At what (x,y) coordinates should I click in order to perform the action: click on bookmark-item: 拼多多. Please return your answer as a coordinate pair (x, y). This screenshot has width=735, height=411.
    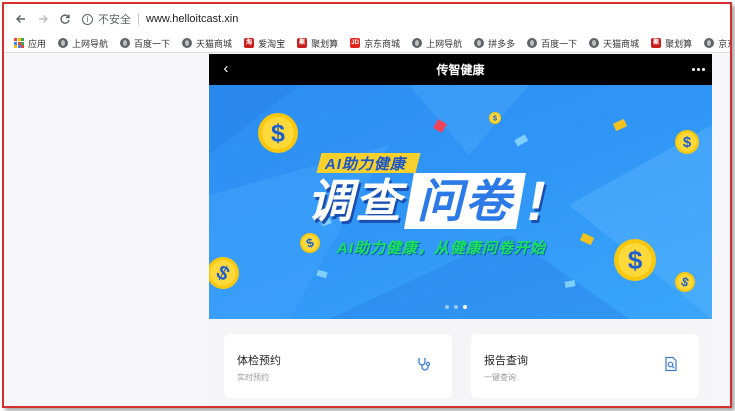
    Looking at the image, I should click on (494, 43).